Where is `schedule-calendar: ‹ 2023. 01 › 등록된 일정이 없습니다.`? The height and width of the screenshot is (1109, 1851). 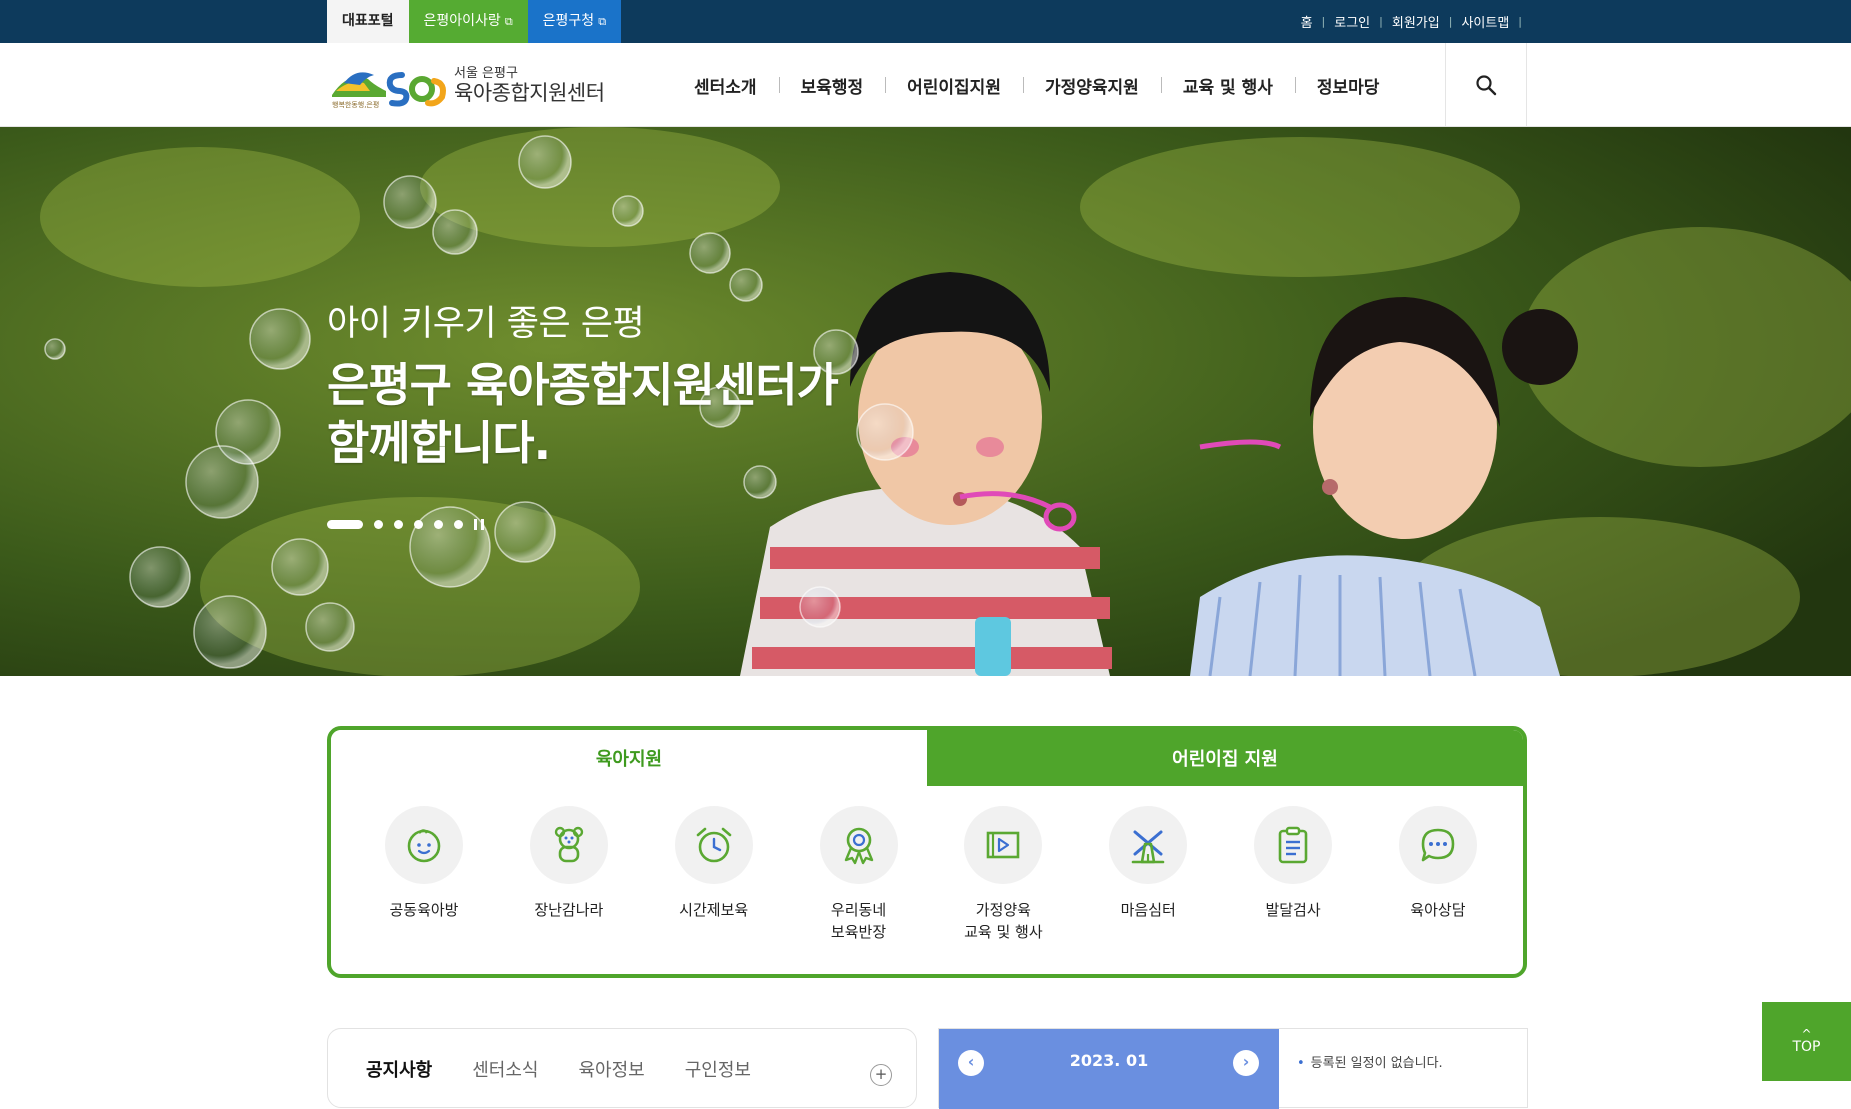
schedule-calendar: ‹ 2023. 01 › 등록된 일정이 없습니다. is located at coordinates (1233, 1068).